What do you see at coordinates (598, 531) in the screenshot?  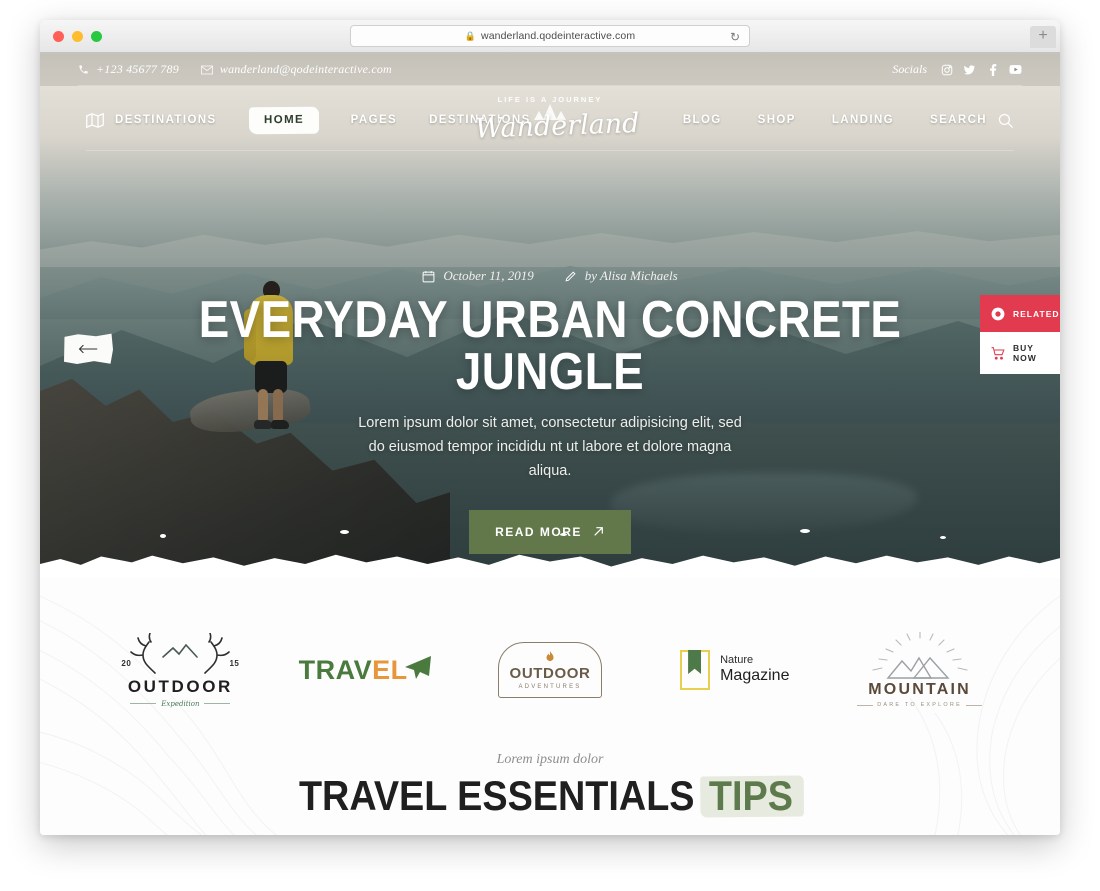 I see `arrow-up-right-icon` at bounding box center [598, 531].